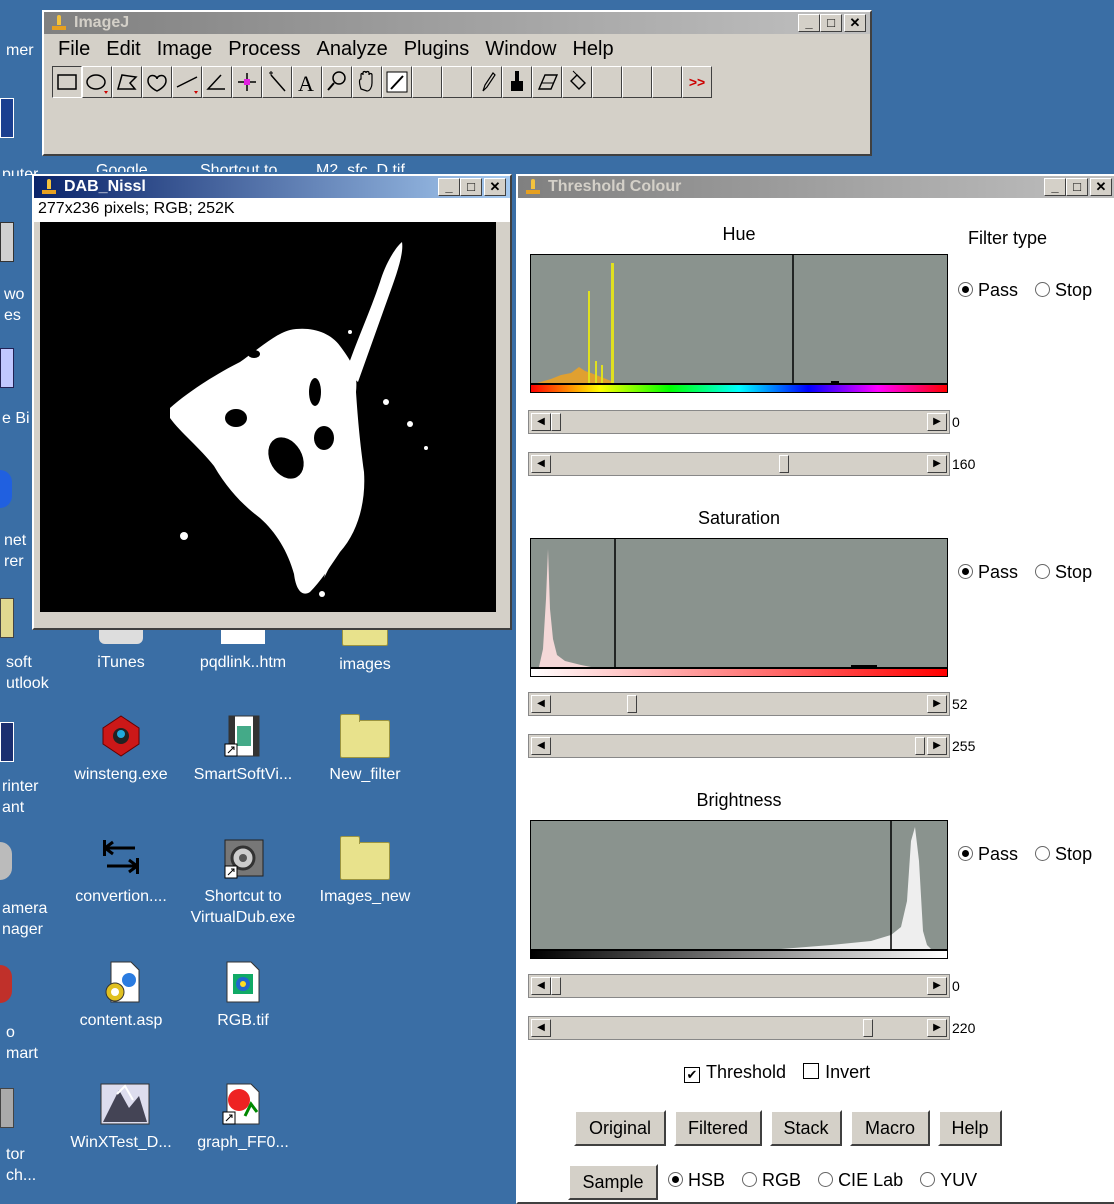 This screenshot has width=1114, height=1204. What do you see at coordinates (718, 1128) in the screenshot?
I see `filtered-button: Filtered` at bounding box center [718, 1128].